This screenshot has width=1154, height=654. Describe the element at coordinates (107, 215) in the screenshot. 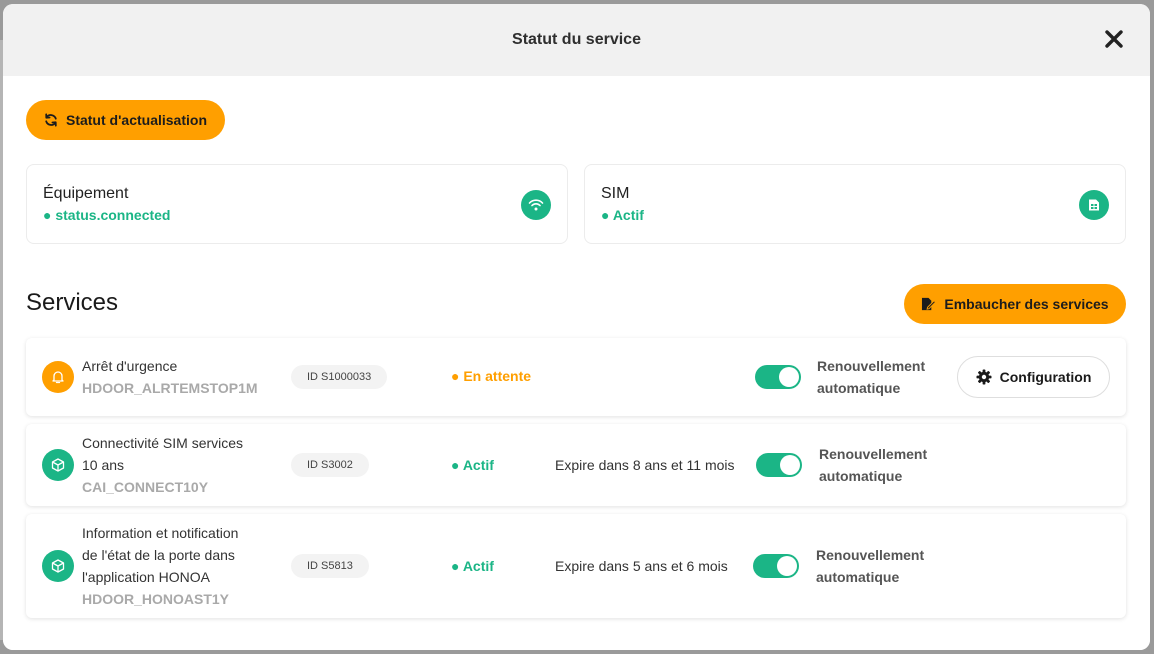

I see `equipment-status: ● status.connected` at that location.